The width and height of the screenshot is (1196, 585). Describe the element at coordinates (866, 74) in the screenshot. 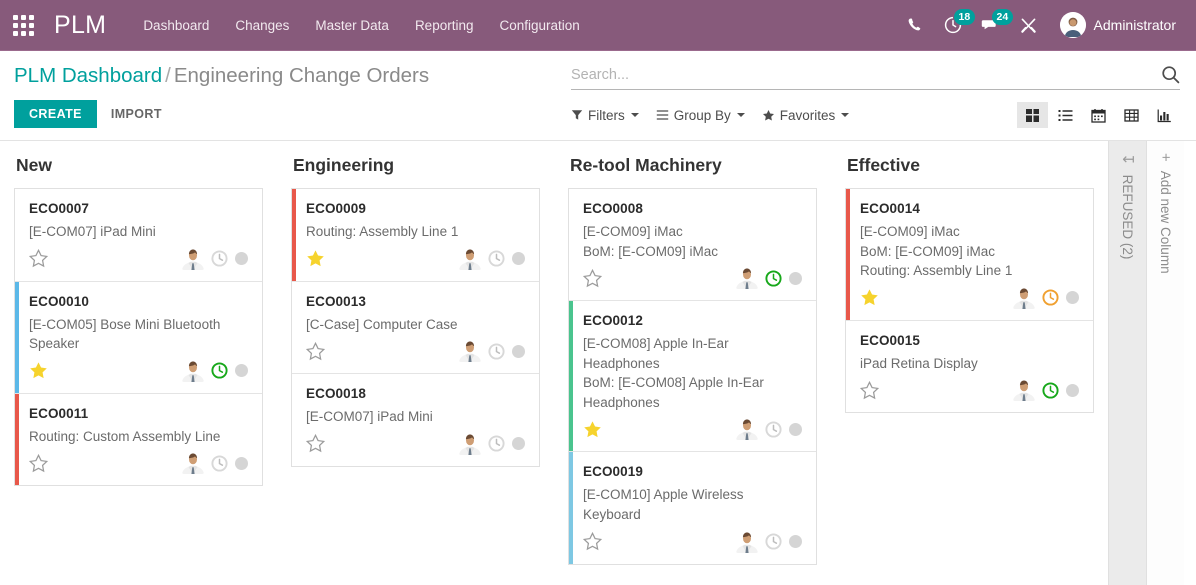

I see `search-input` at that location.